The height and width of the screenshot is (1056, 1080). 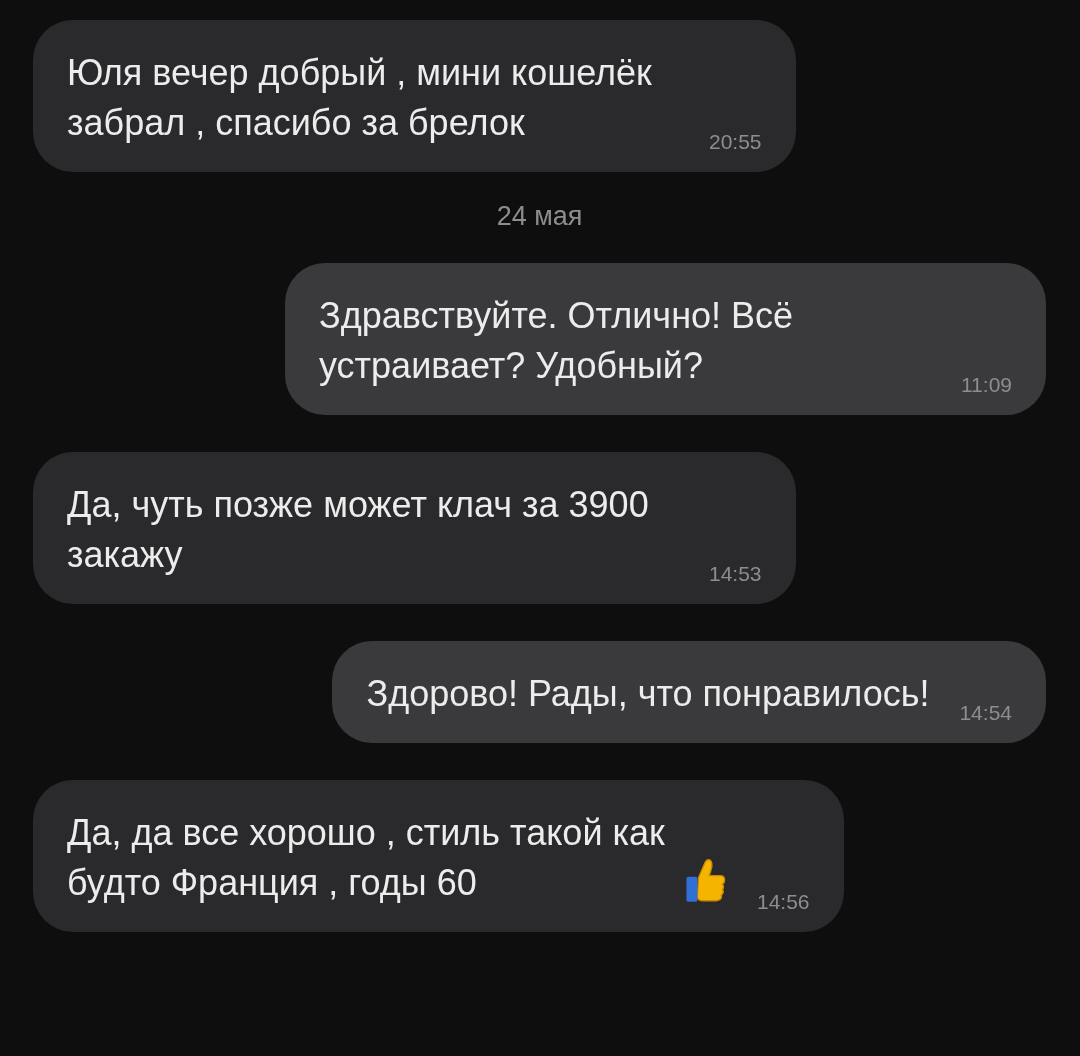 I want to click on message-text: Да, чуть позже может клач за 3900 закажу, so click(x=358, y=530).